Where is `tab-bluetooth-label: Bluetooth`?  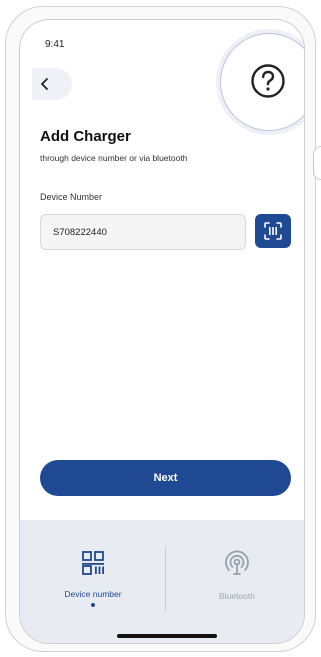
tab-bluetooth-label: Bluetooth is located at coordinates (237, 596).